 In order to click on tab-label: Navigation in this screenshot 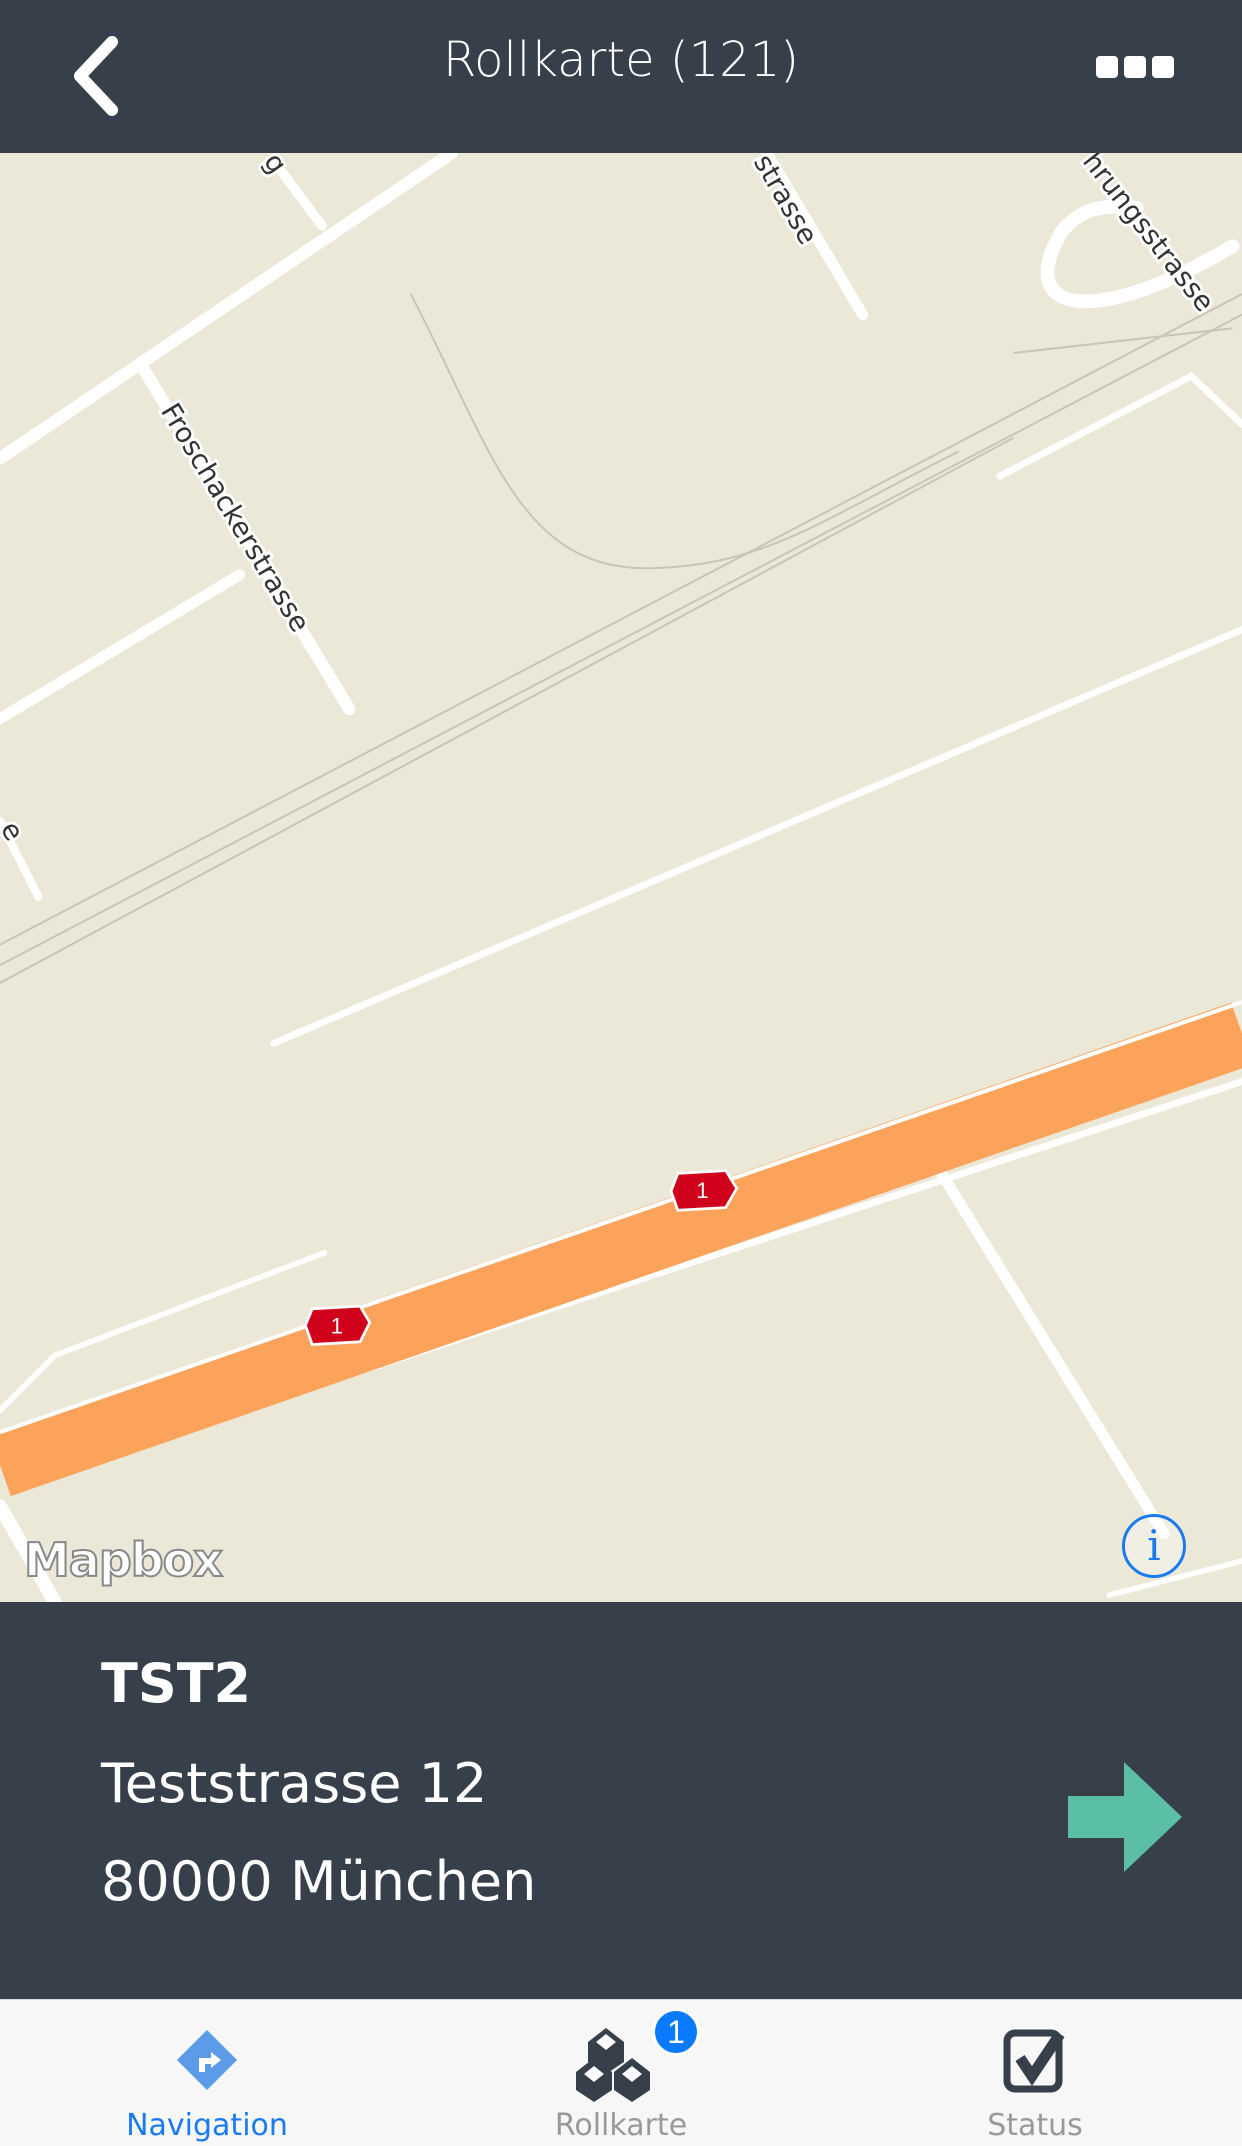, I will do `click(207, 2125)`.